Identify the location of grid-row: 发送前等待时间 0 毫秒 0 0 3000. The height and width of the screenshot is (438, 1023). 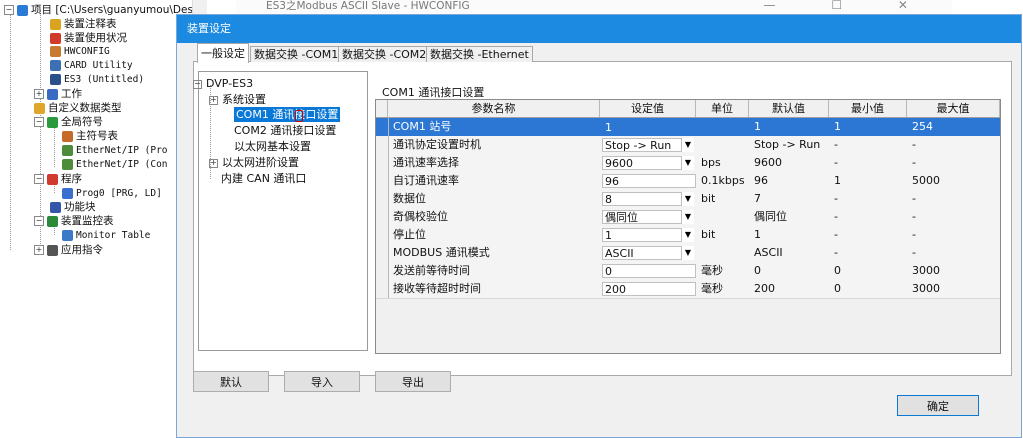
(688, 271).